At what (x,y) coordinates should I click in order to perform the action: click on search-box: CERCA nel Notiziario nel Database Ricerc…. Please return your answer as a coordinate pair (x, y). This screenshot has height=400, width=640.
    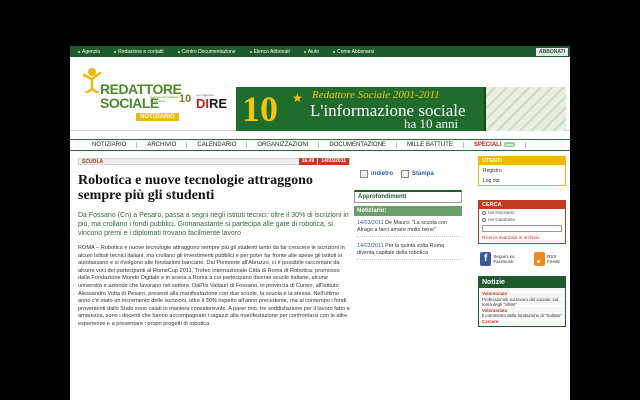
    Looking at the image, I should click on (522, 222).